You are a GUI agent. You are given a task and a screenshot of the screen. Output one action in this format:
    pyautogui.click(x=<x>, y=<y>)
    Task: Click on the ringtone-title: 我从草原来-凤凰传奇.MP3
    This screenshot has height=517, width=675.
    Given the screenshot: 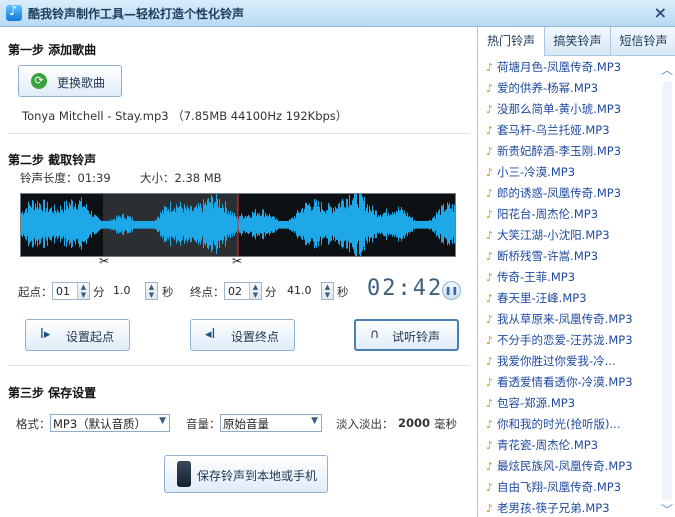 What is the action you would take?
    pyautogui.click(x=565, y=319)
    